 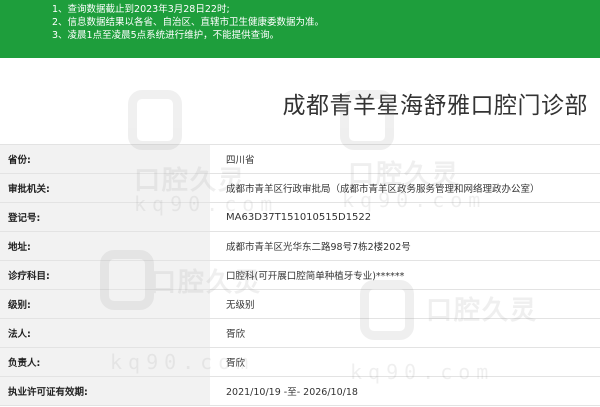 What do you see at coordinates (105, 304) in the screenshot?
I see `row-label-level: 级别:` at bounding box center [105, 304].